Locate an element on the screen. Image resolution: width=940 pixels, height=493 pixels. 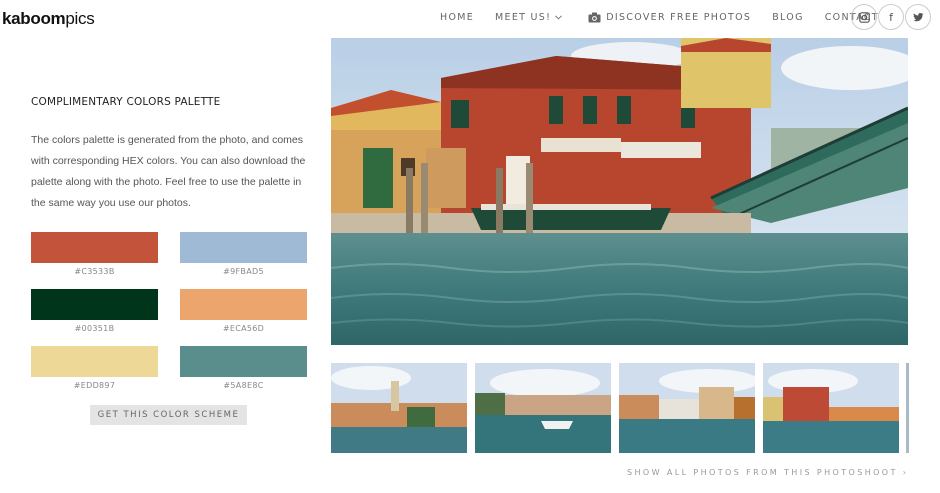
nav-item-discover-free-photos: DISCOVER FREE PHOTOS is located at coordinates (669, 17).